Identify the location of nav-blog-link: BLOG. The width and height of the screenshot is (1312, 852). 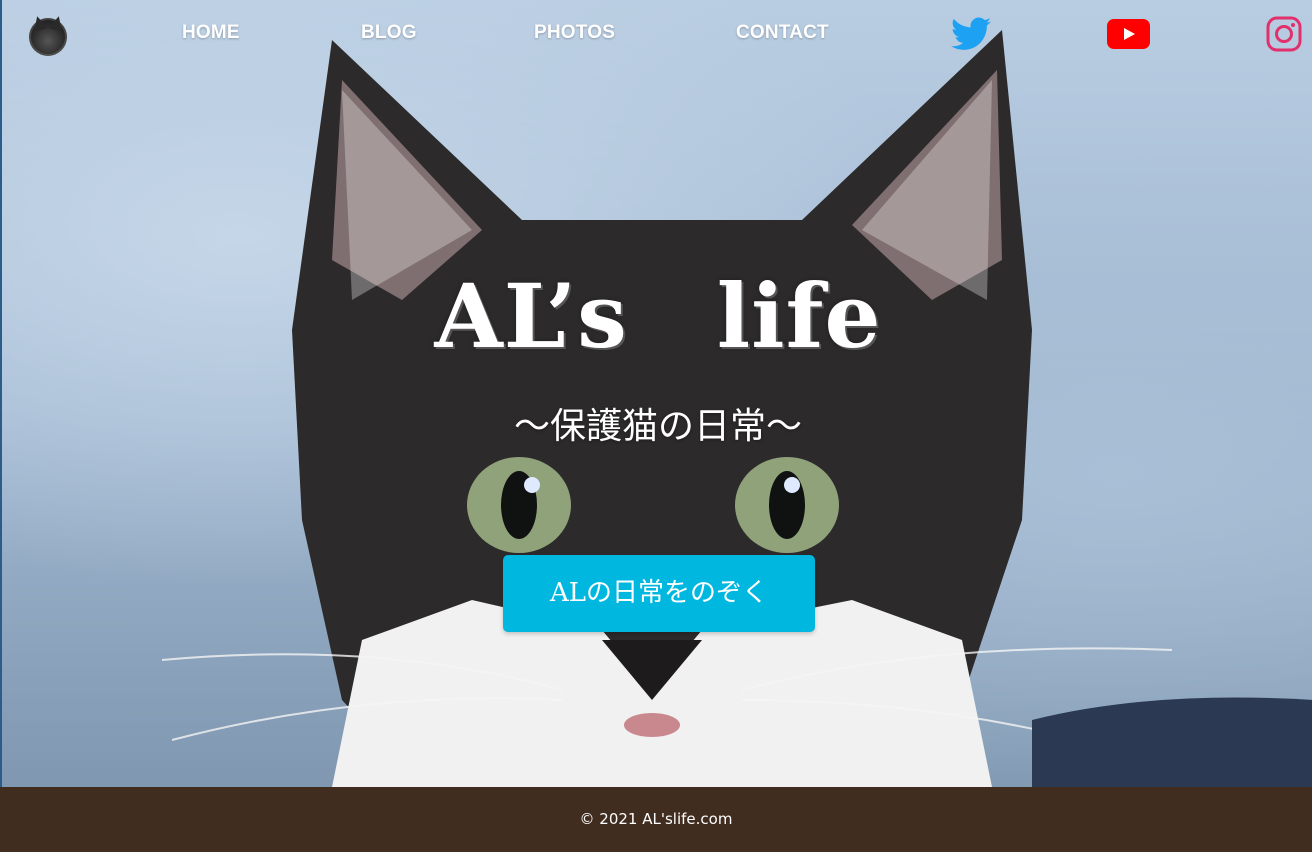
(389, 33).